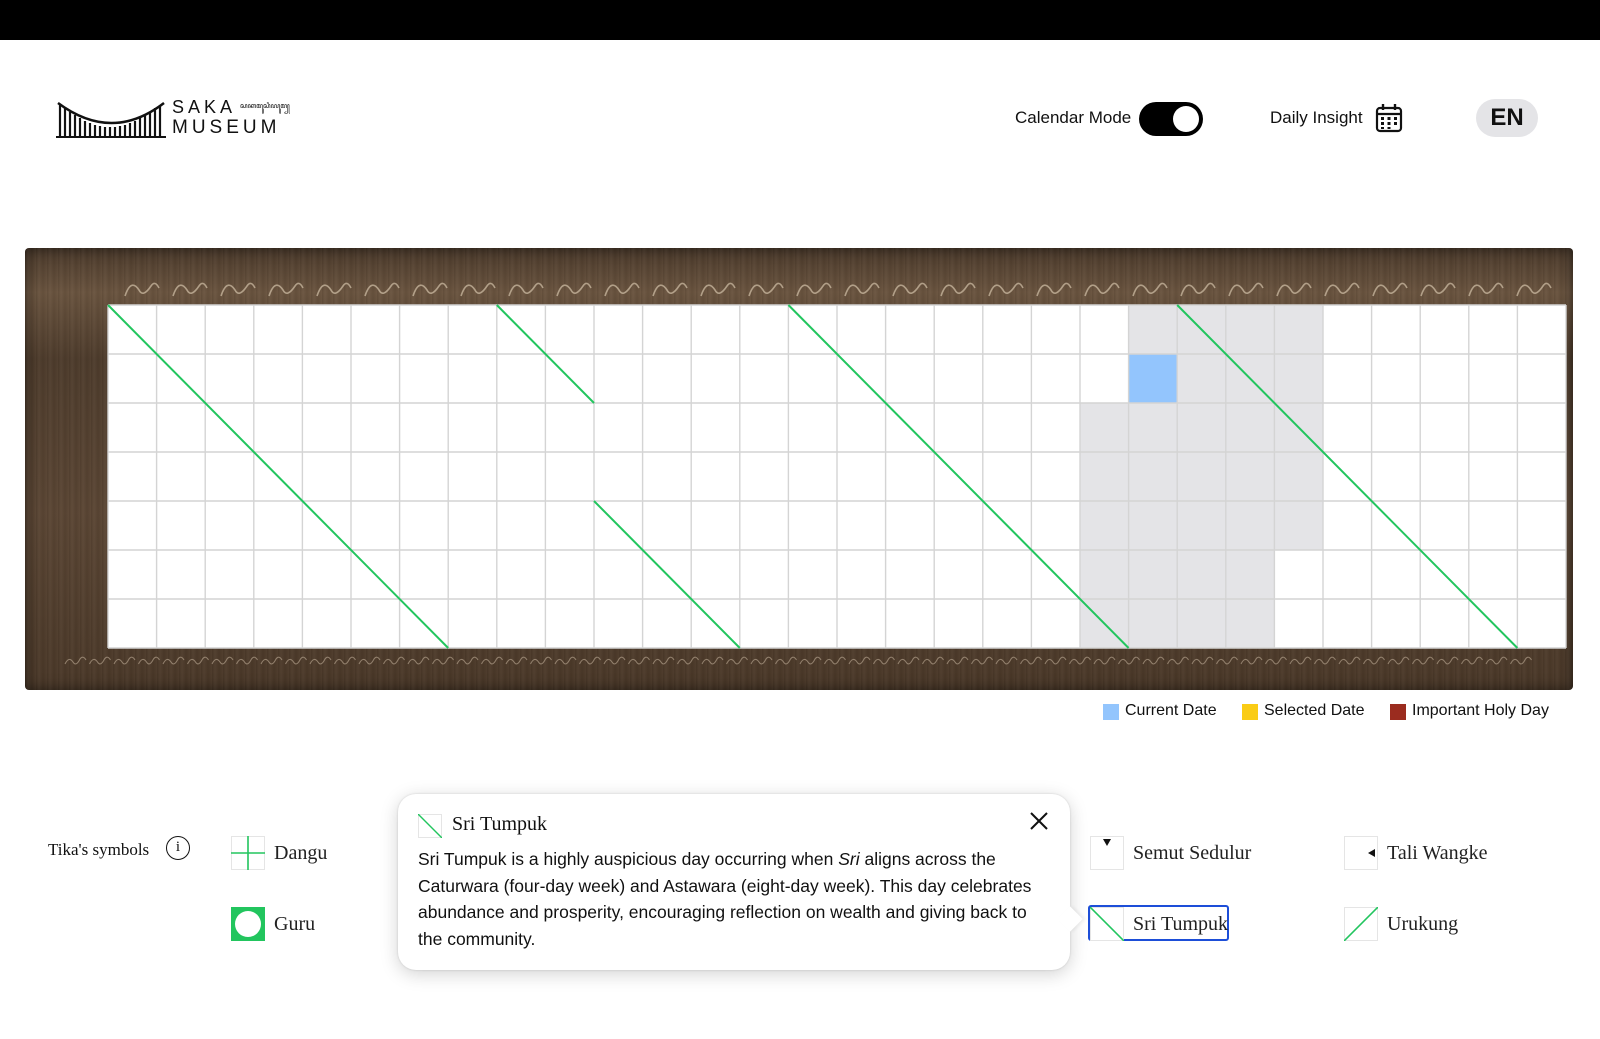 The width and height of the screenshot is (1600, 1039). Describe the element at coordinates (1507, 118) in the screenshot. I see `language-button: EN` at that location.